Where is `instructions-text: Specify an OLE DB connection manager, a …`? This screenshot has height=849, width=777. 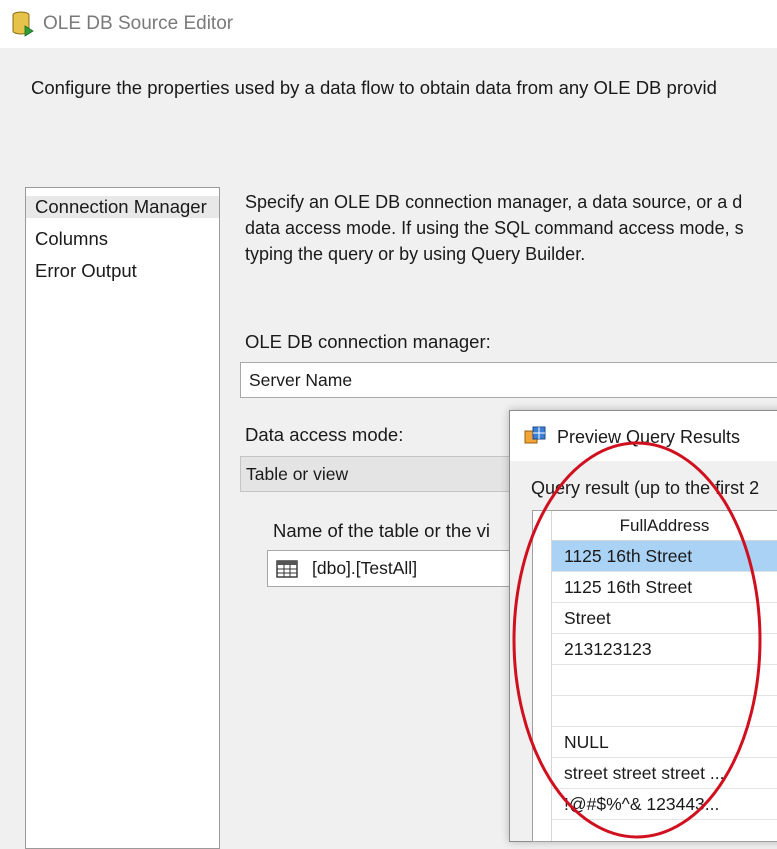 instructions-text: Specify an OLE DB connection manager, a … is located at coordinates (494, 228).